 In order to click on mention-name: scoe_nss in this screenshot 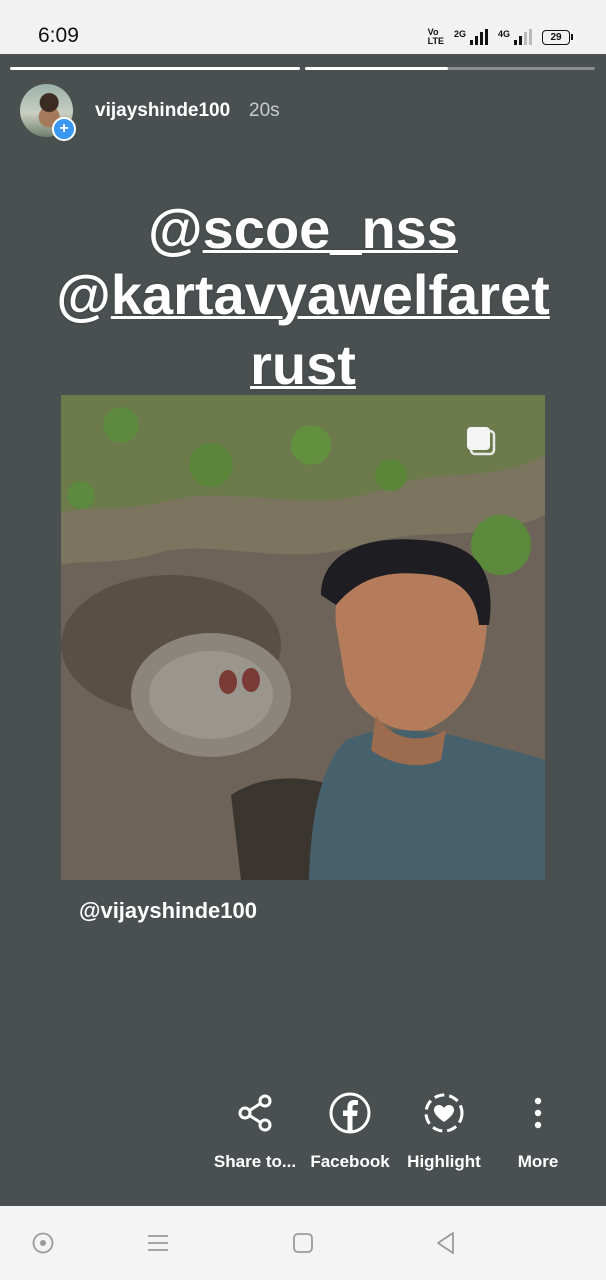, I will do `click(330, 228)`.